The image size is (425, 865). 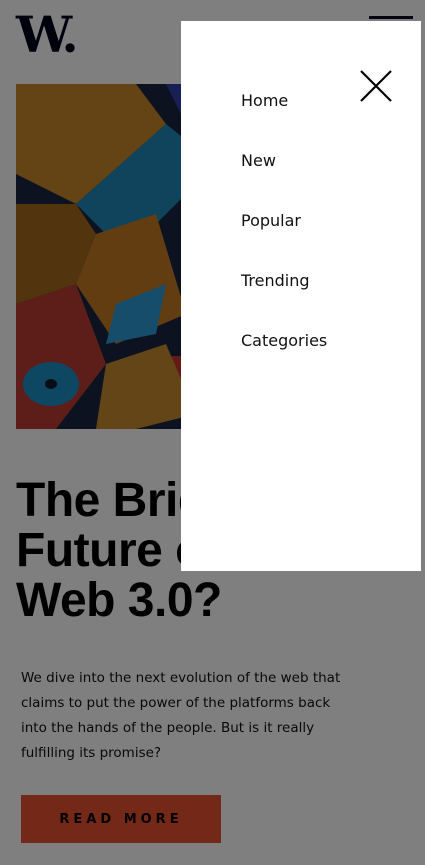 I want to click on nav-item-popular: Popular, so click(x=284, y=241).